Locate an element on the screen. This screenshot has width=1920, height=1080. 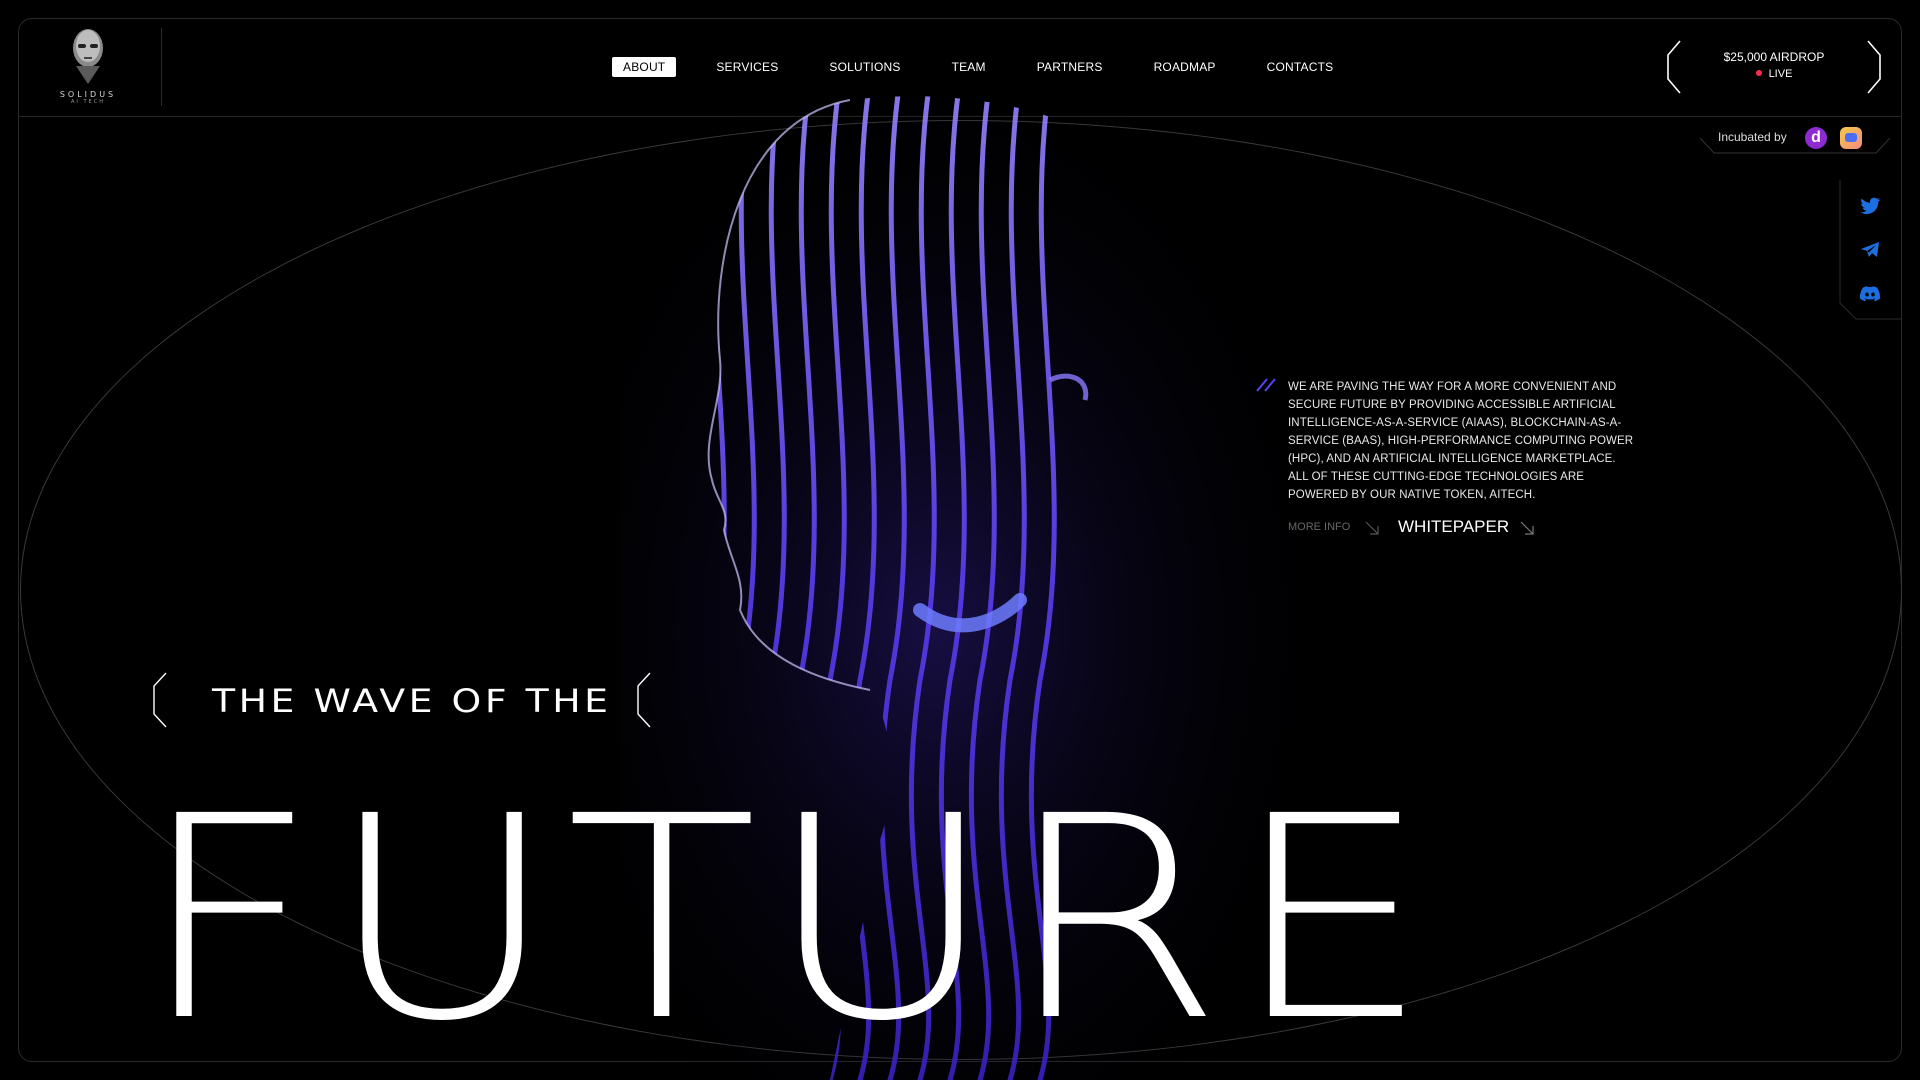
nav-roadmap: ROADMAP is located at coordinates (1185, 67).